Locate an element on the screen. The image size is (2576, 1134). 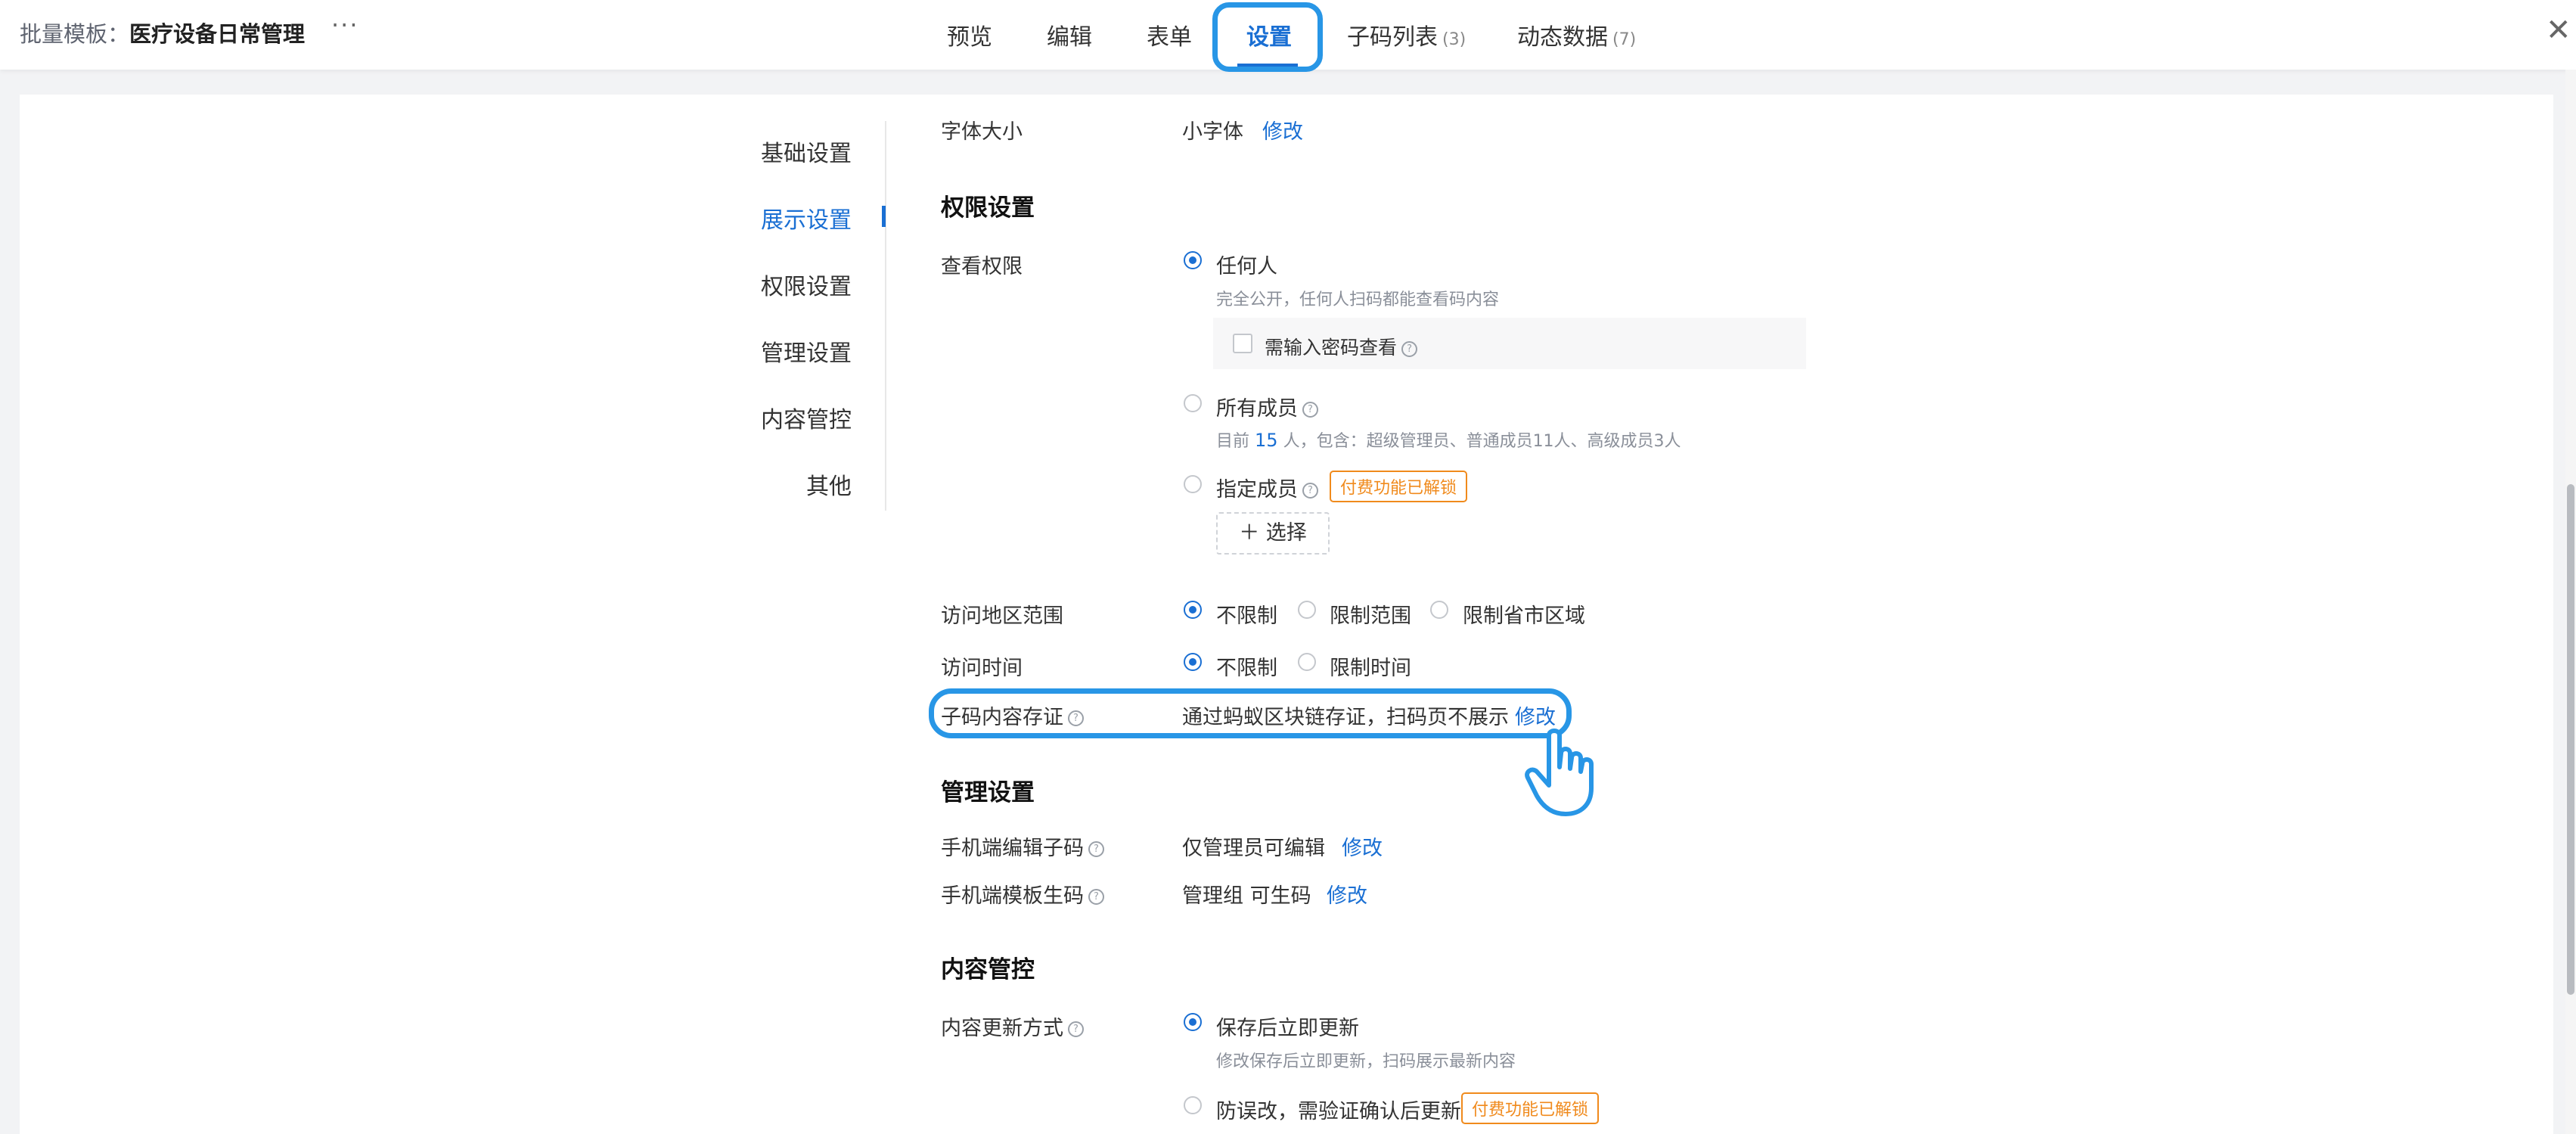
radio-time-limited is located at coordinates (1307, 662).